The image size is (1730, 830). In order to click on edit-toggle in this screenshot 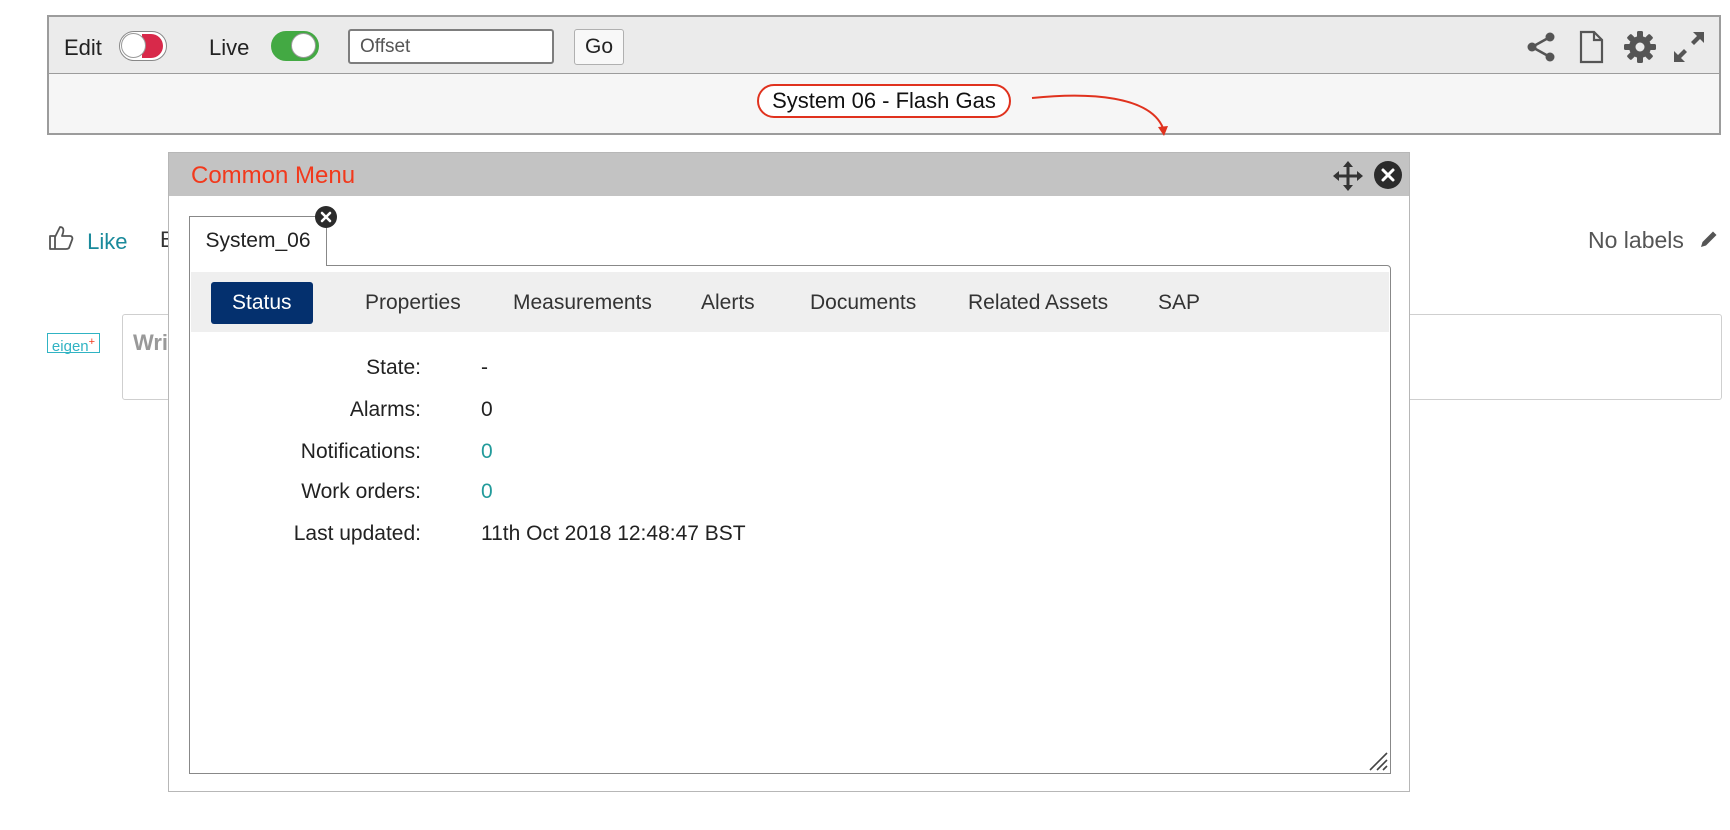, I will do `click(143, 46)`.